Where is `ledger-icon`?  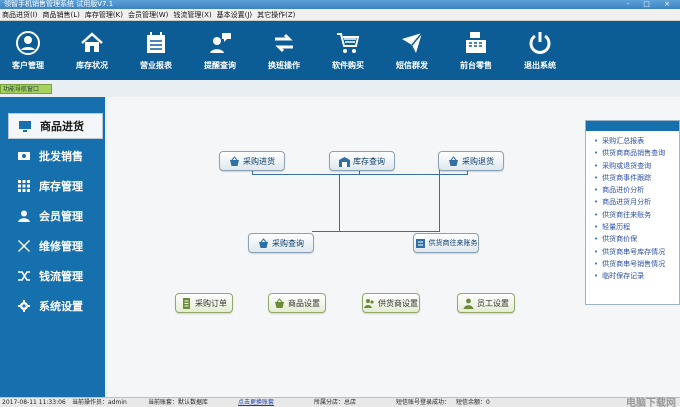
ledger-icon is located at coordinates (420, 243).